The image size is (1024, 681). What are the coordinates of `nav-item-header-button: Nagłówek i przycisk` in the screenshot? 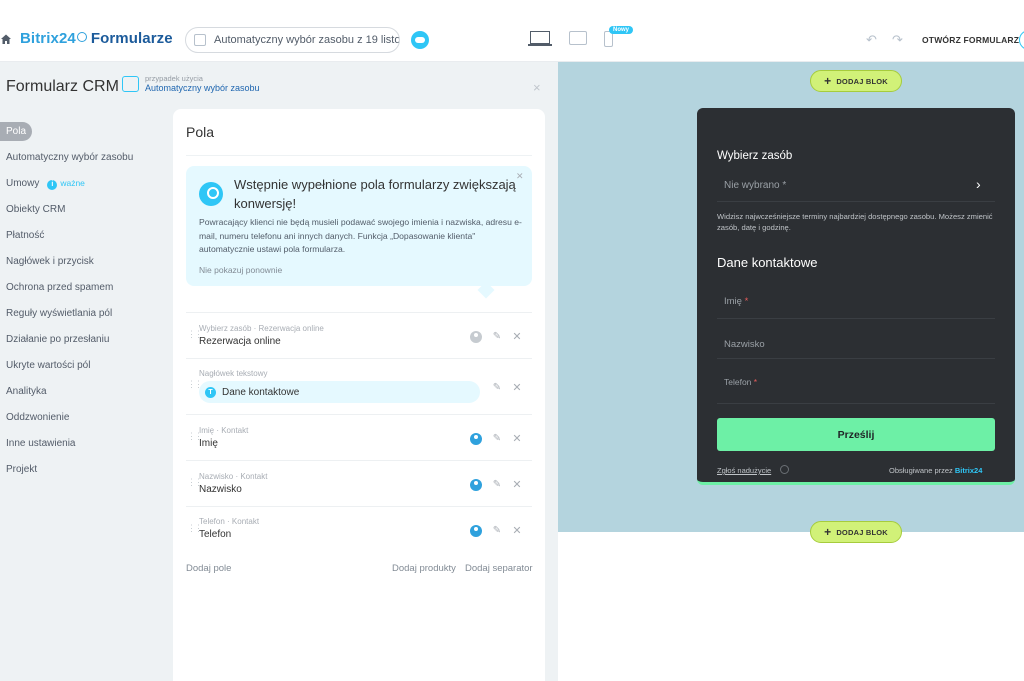 It's located at (50, 261).